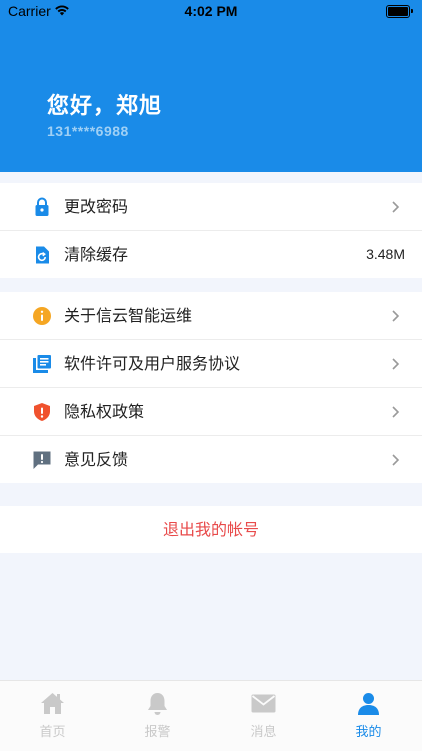  I want to click on change-password-label: 更改密码, so click(96, 206).